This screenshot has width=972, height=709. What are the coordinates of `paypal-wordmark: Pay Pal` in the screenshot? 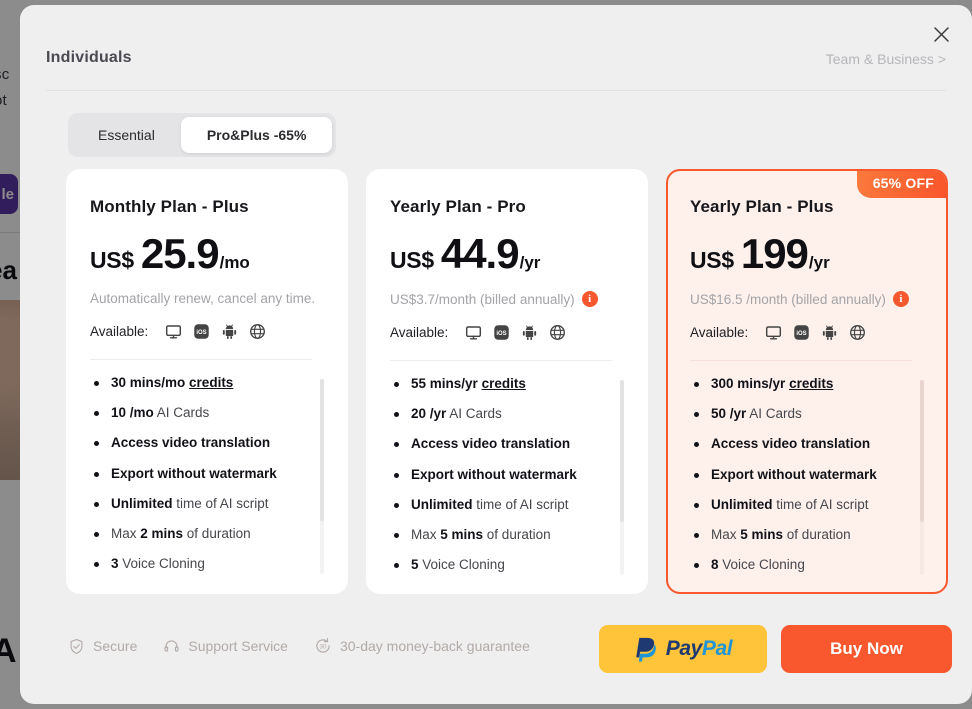 It's located at (699, 649).